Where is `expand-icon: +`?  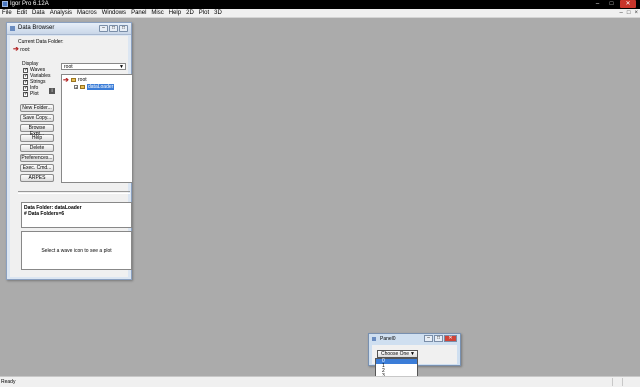
expand-icon: + is located at coordinates (76, 87).